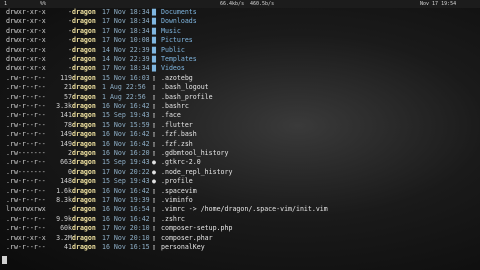  I want to click on file-name: .fzf.zsh, so click(177, 143).